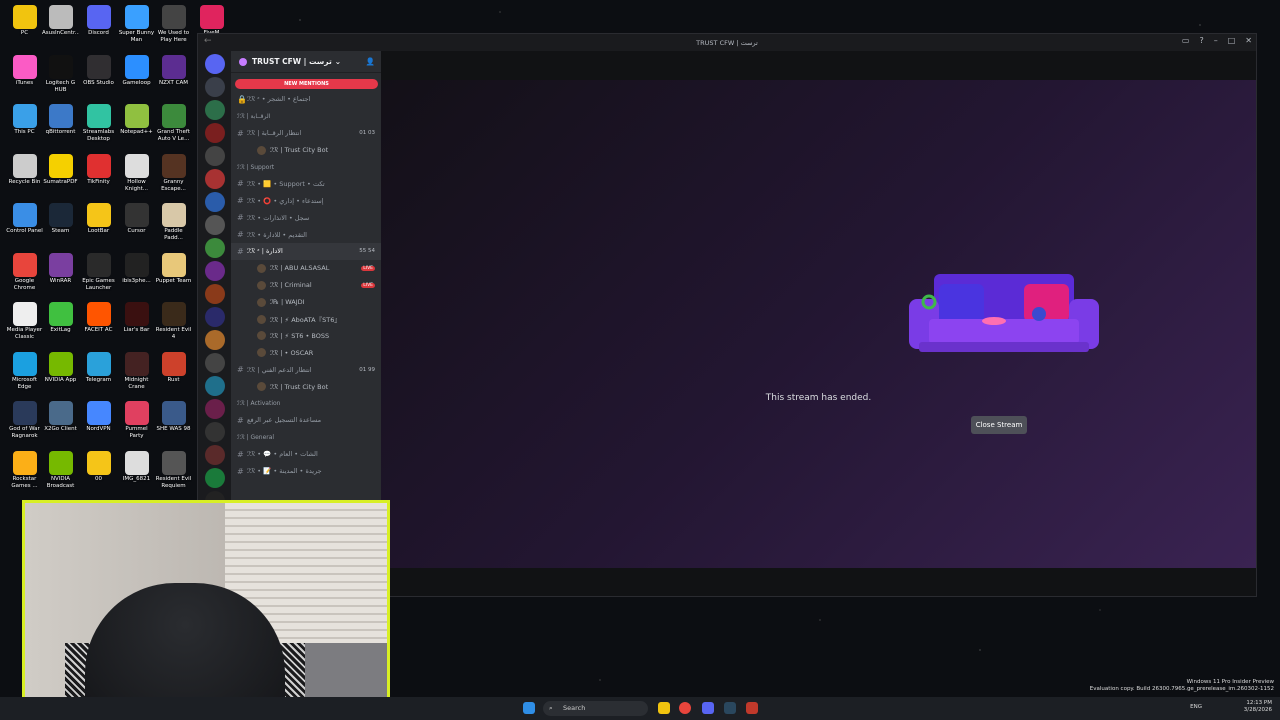 This screenshot has height=720, width=1280. What do you see at coordinates (999, 425) in the screenshot?
I see `close-stream-button: Close Stream` at bounding box center [999, 425].